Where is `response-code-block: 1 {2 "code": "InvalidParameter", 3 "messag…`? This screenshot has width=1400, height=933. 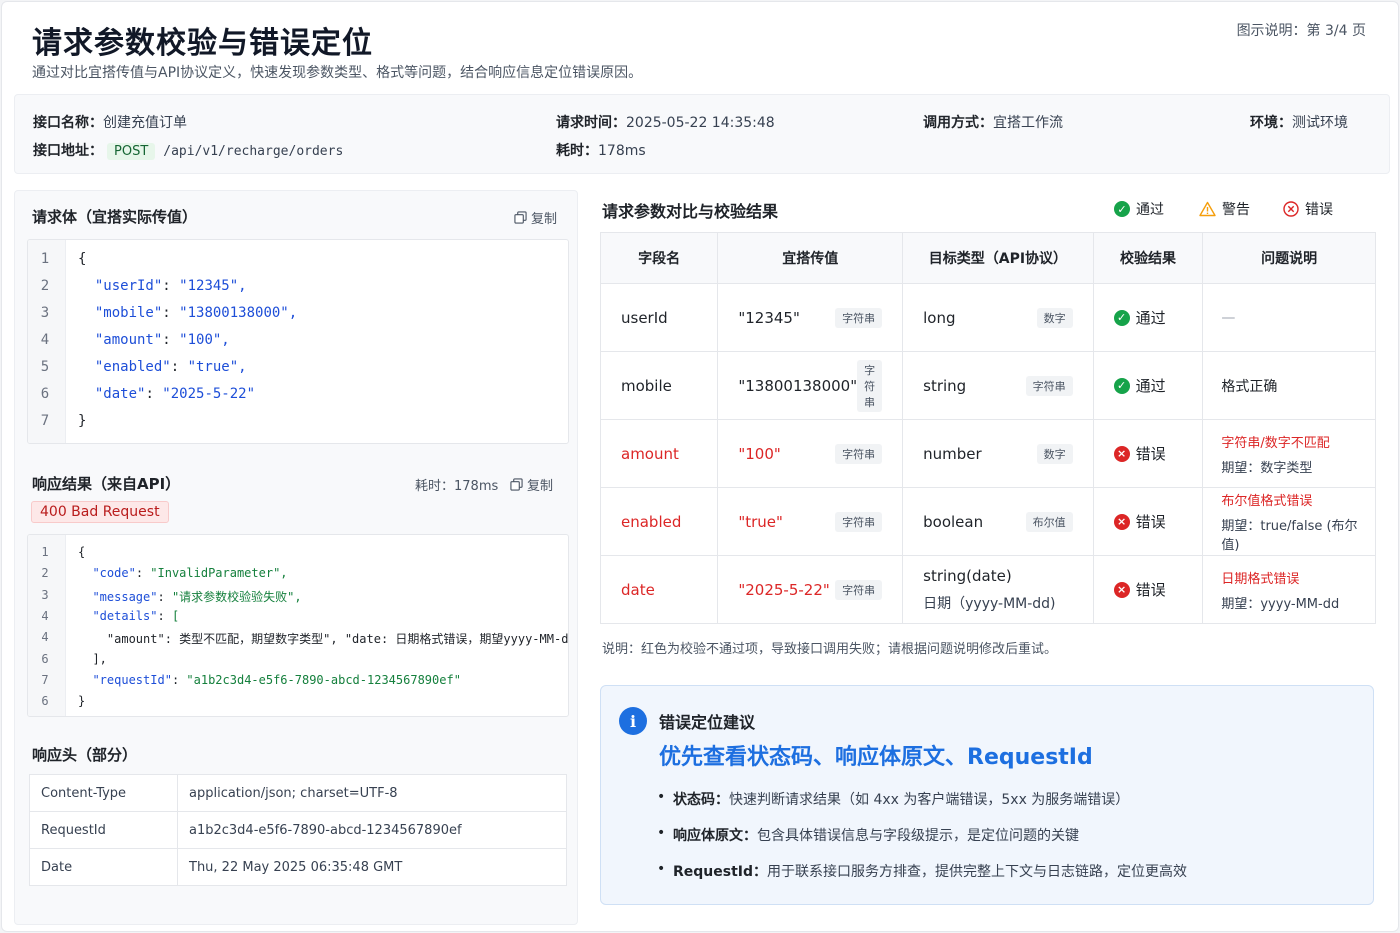
response-code-block: 1 {2 "code": "InvalidParameter", 3 "messag… is located at coordinates (298, 625).